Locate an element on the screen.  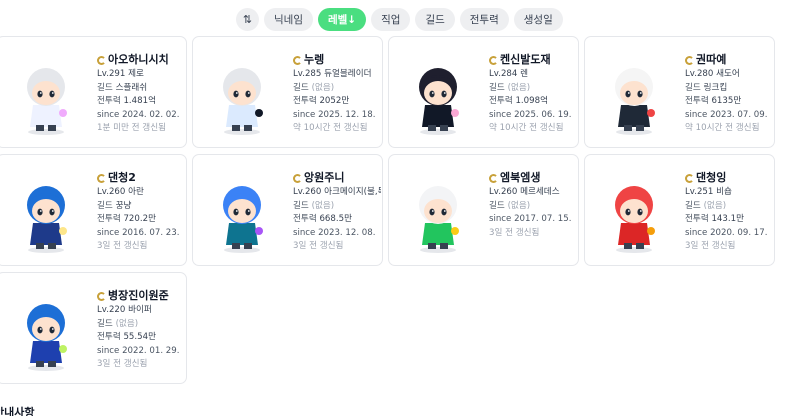
level-job-line: Lv.260 메르세데스 is located at coordinates (533, 193).